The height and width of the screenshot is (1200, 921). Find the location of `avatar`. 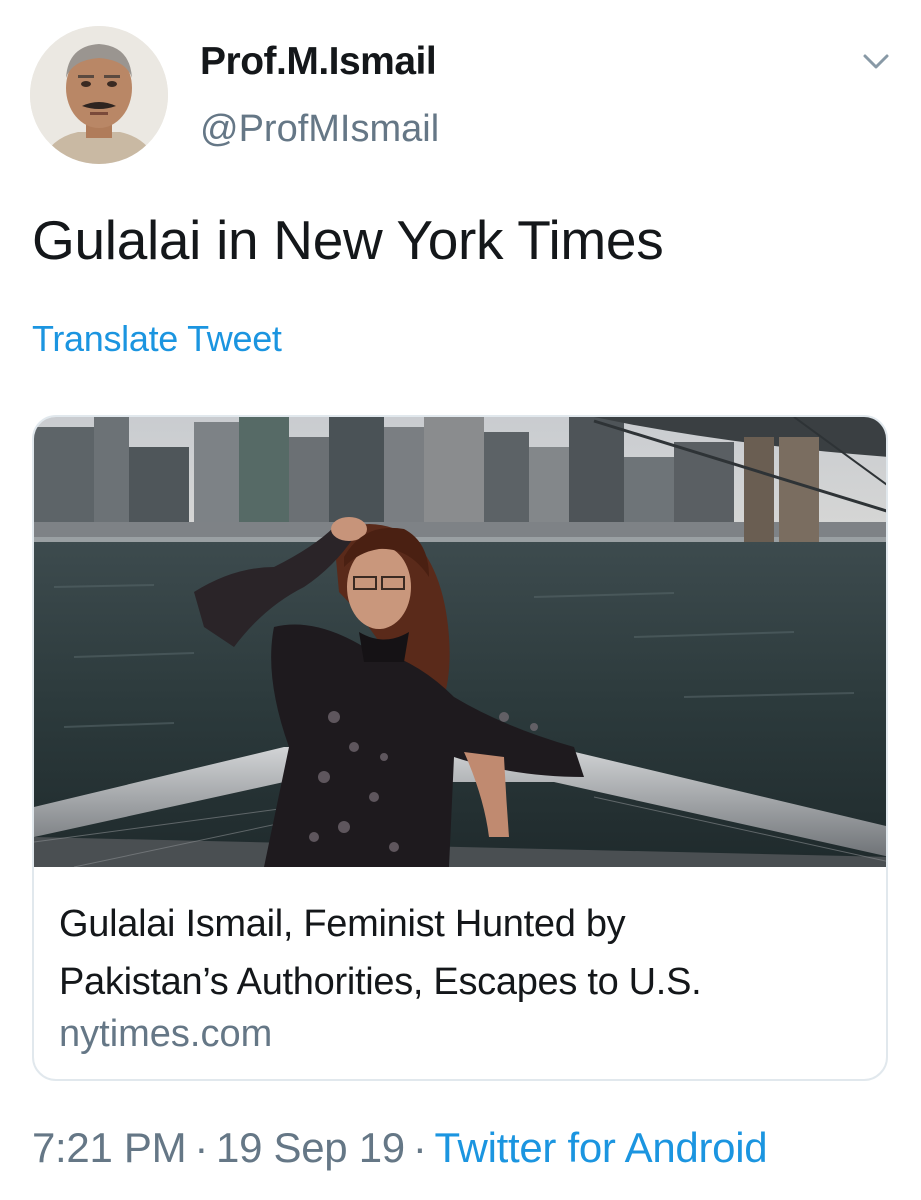

avatar is located at coordinates (99, 95).